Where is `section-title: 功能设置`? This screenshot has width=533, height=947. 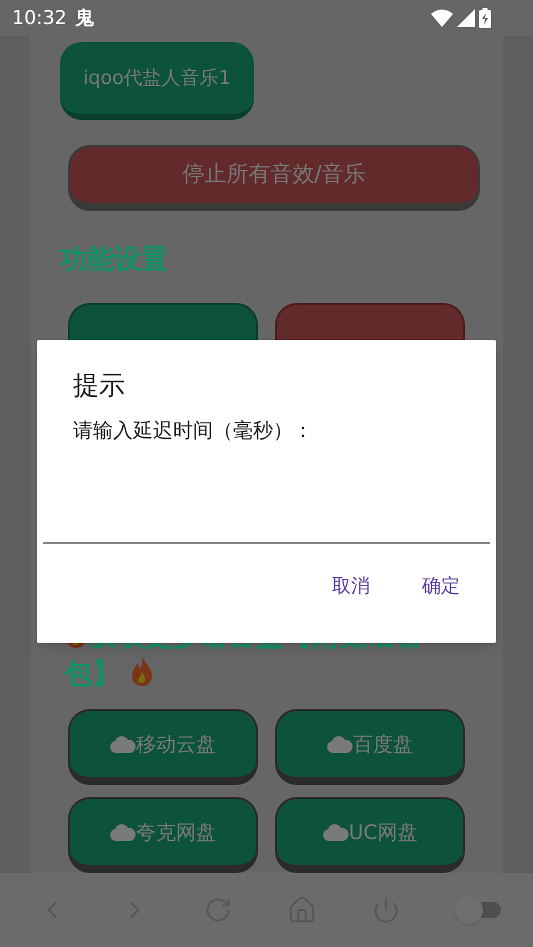
section-title: 功能设置 is located at coordinates (114, 260).